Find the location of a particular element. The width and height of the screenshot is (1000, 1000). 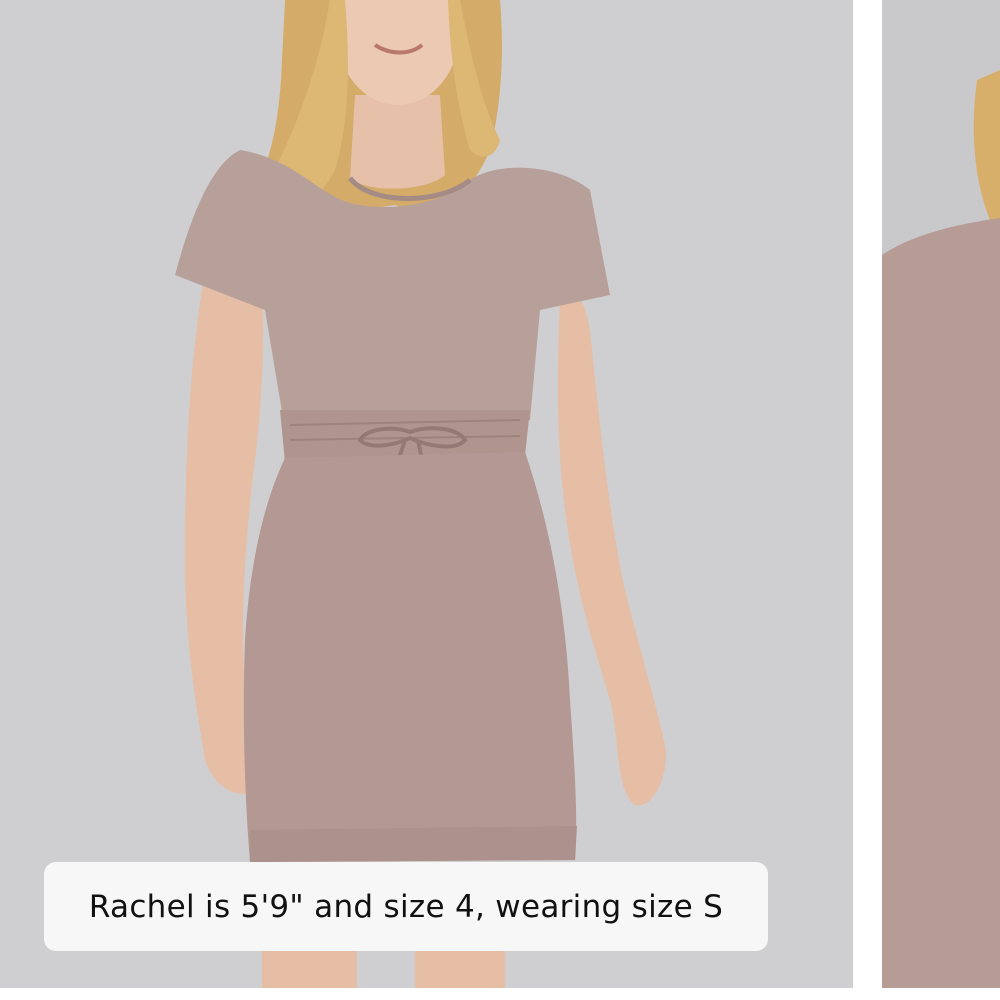

product-image-next-peek is located at coordinates (941, 494).